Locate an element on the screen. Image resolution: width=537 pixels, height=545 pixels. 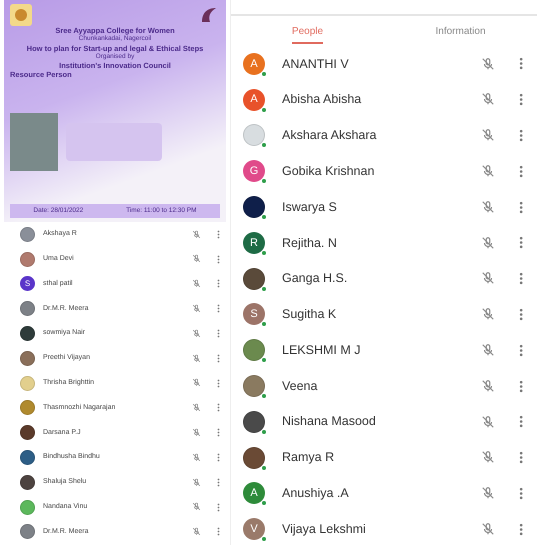
tab: People is located at coordinates (307, 31).